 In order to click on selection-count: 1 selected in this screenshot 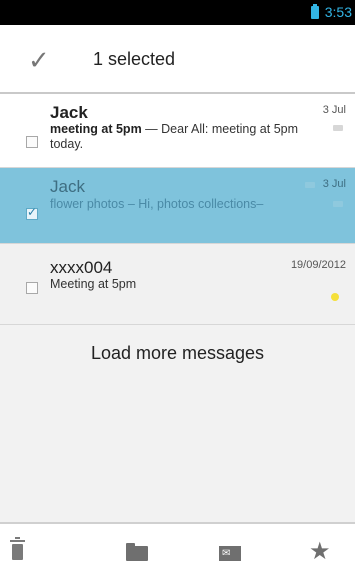, I will do `click(134, 59)`.